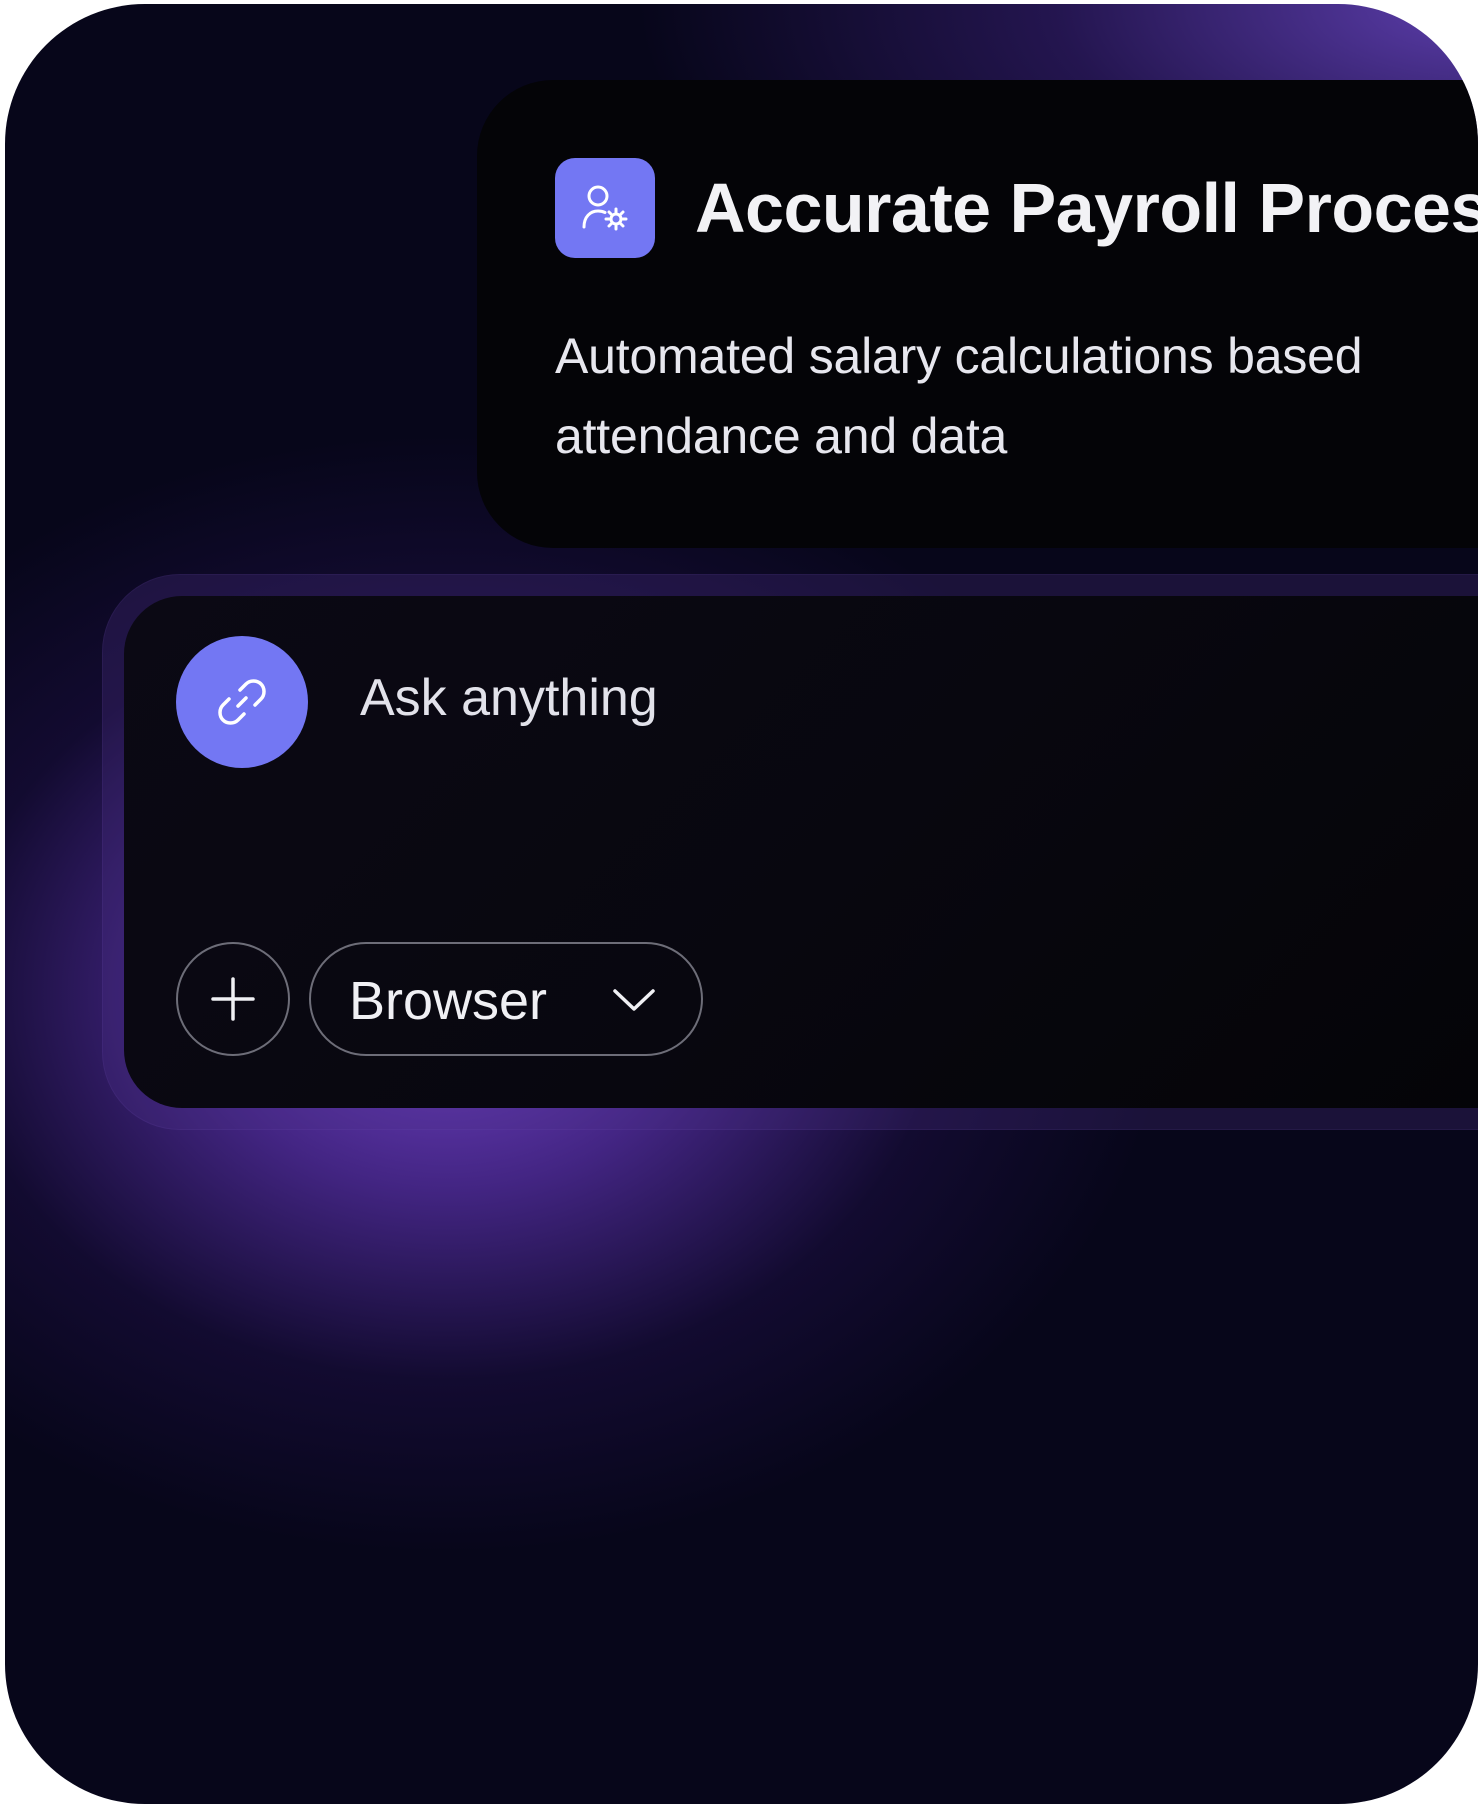 This screenshot has width=1483, height=1808. I want to click on add-button, so click(233, 999).